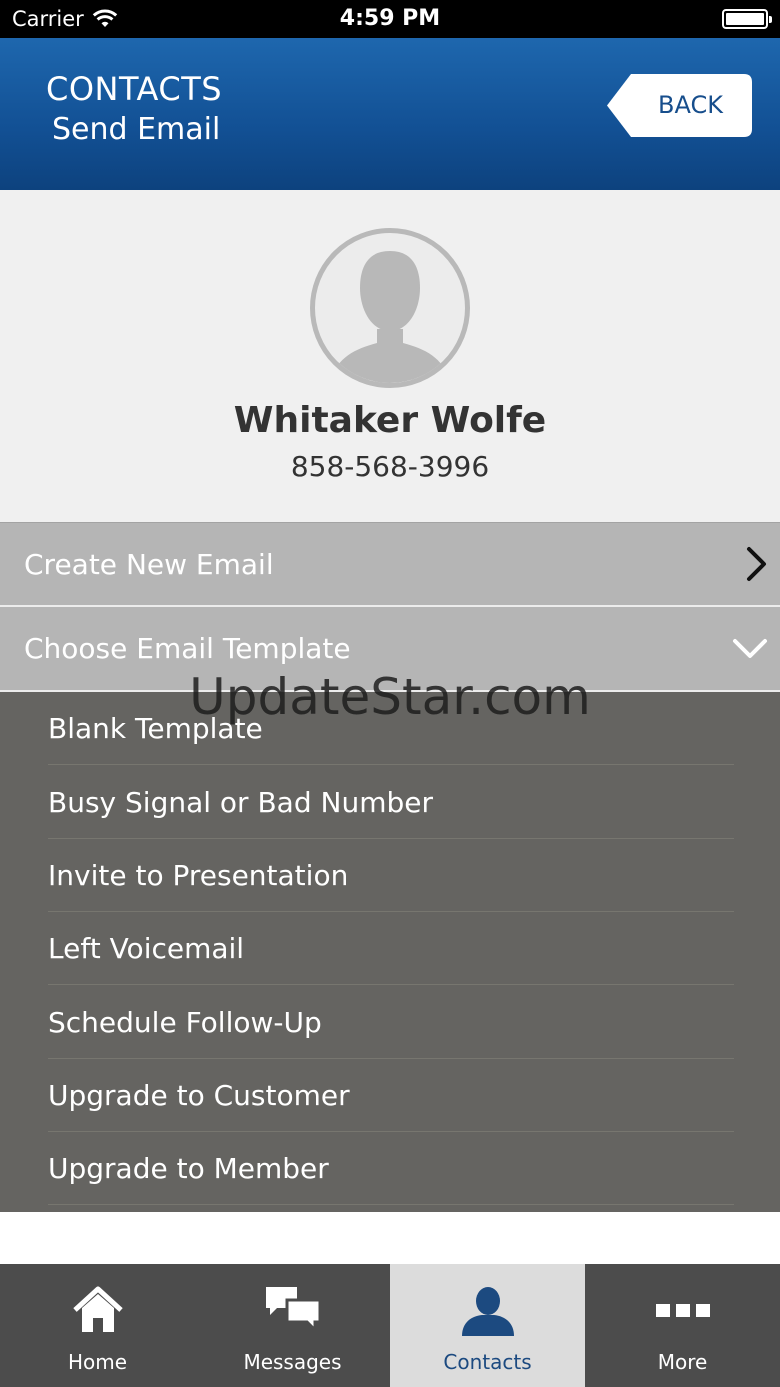  What do you see at coordinates (682, 1362) in the screenshot?
I see `tab-more-label: More` at bounding box center [682, 1362].